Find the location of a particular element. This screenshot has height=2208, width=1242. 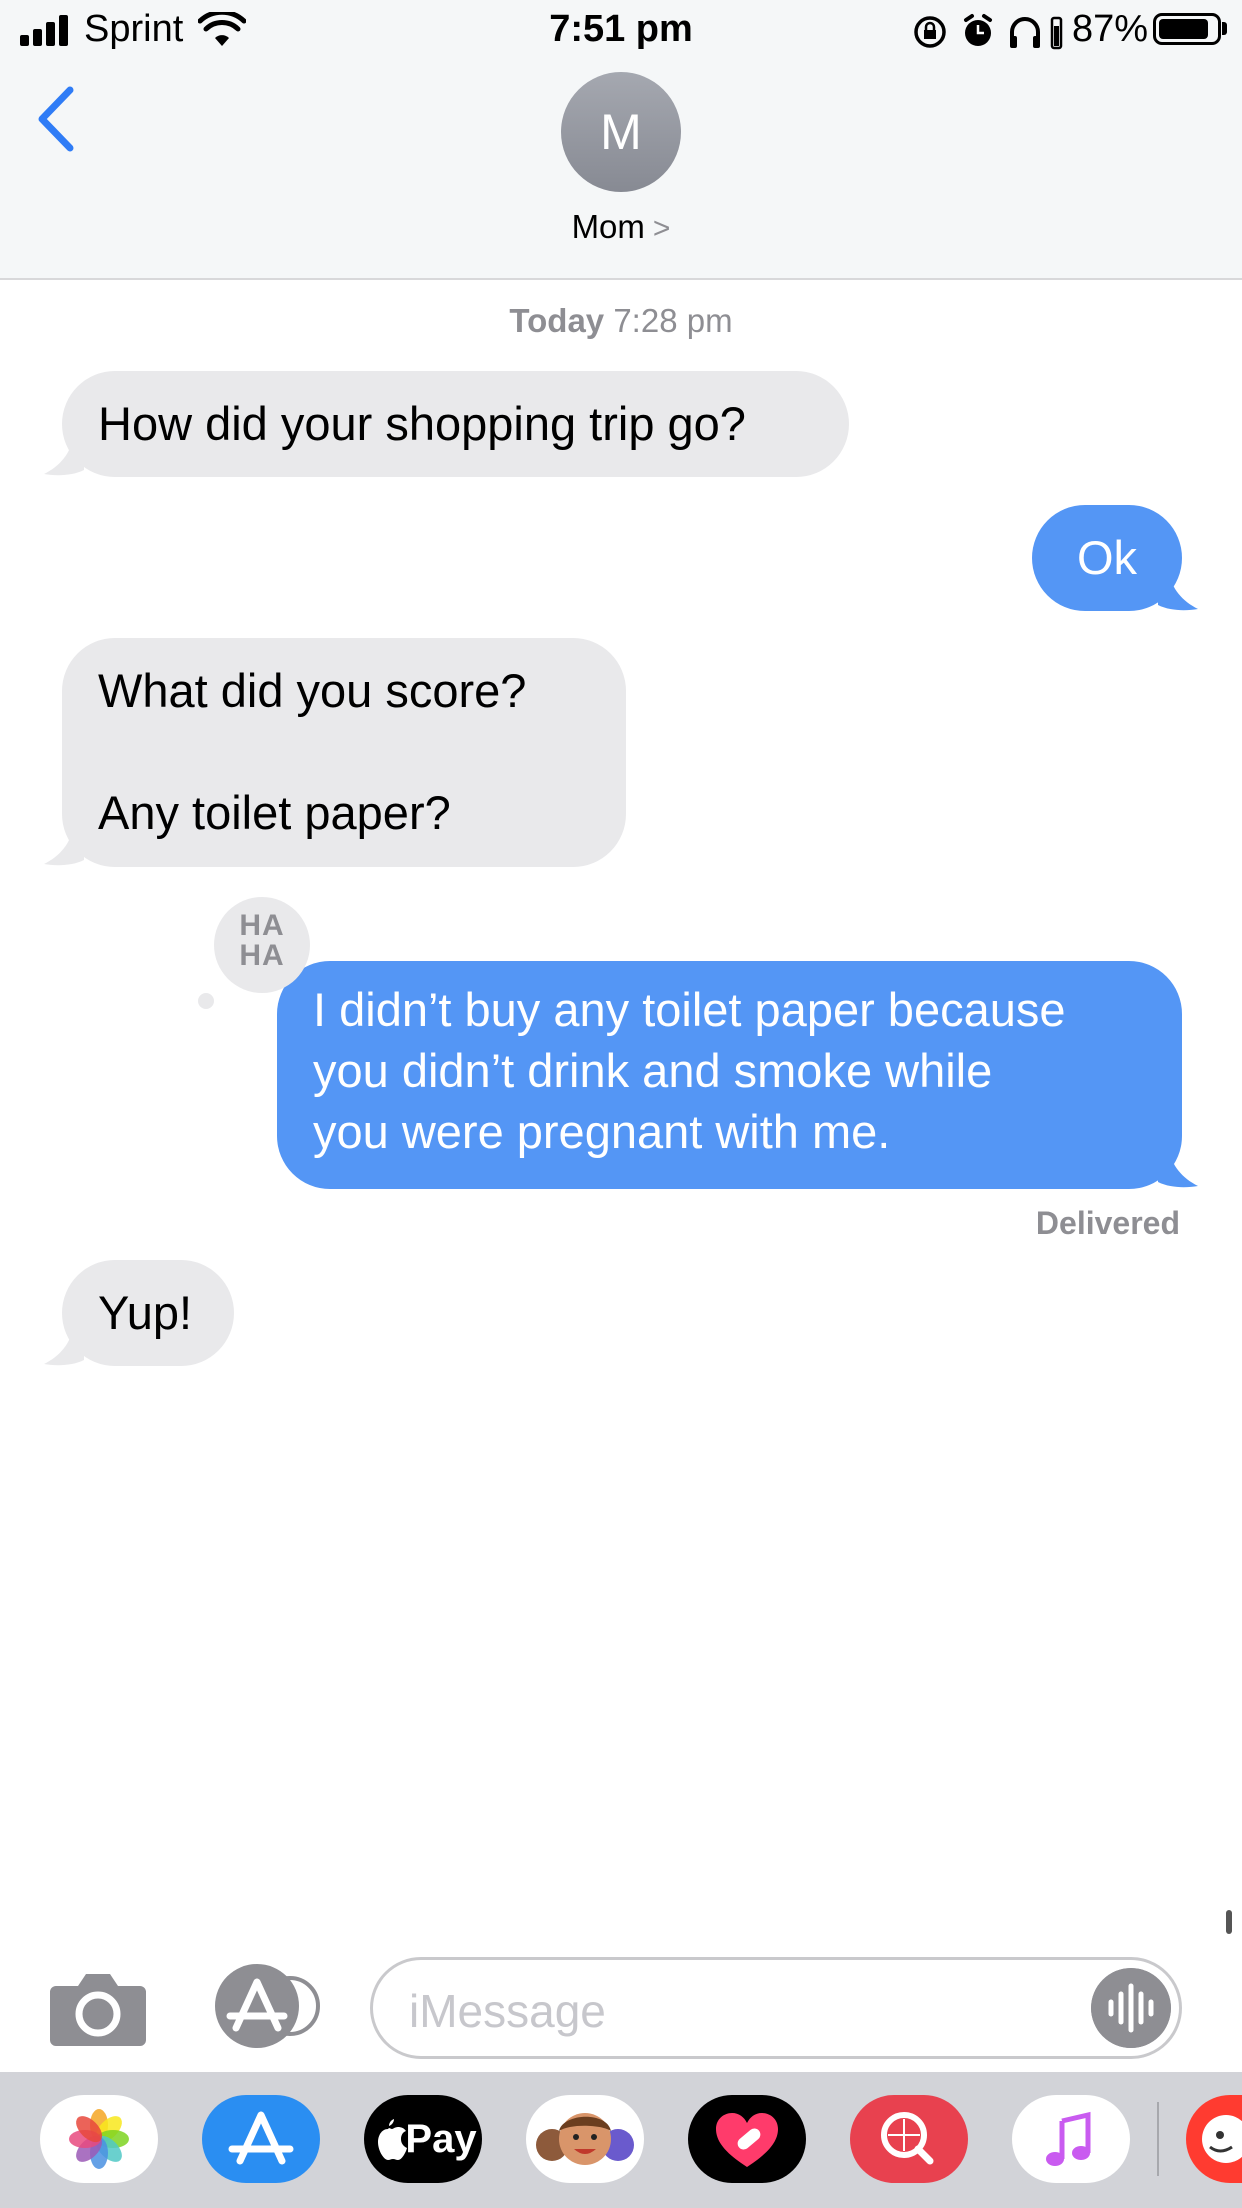

alarm-icon is located at coordinates (978, 30).